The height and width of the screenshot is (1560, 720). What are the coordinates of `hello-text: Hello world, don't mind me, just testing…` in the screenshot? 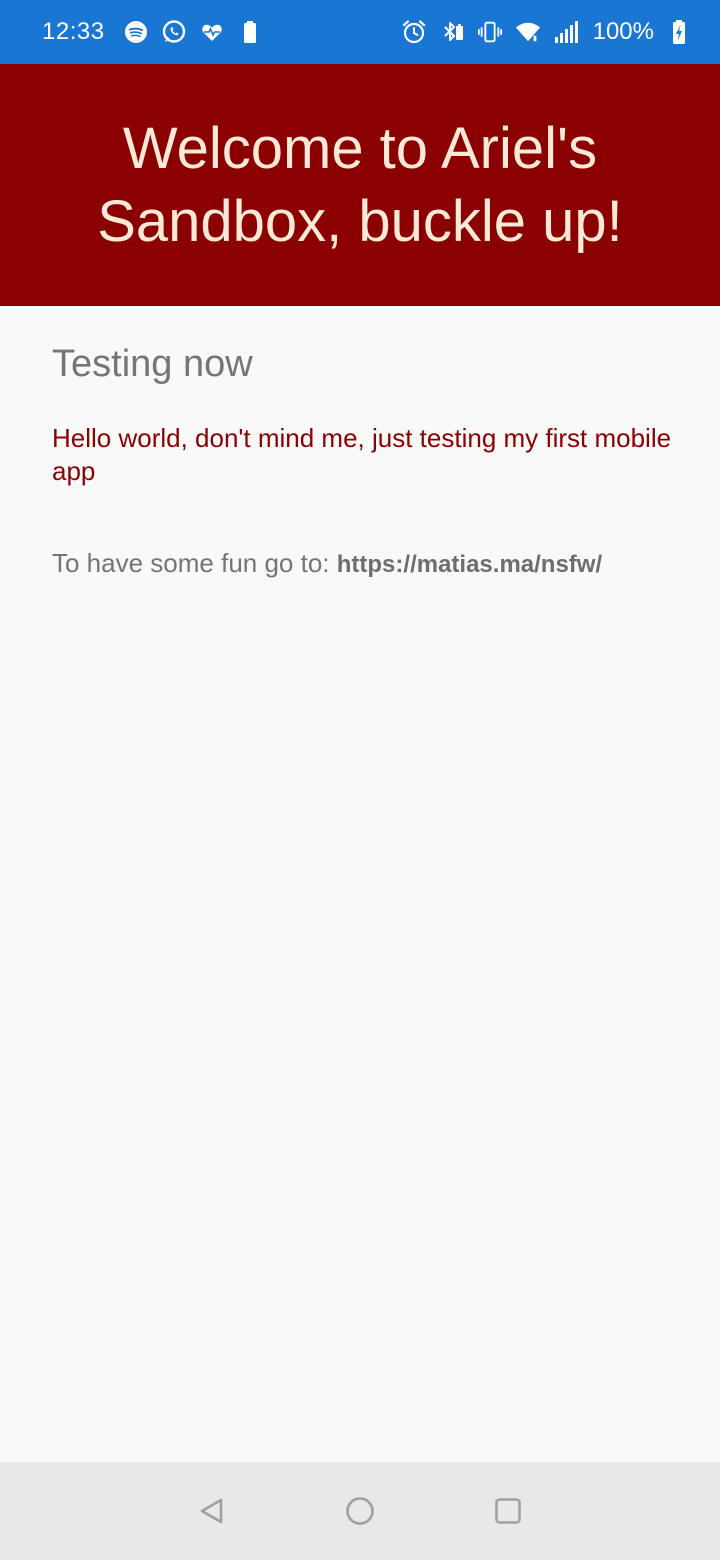 It's located at (362, 454).